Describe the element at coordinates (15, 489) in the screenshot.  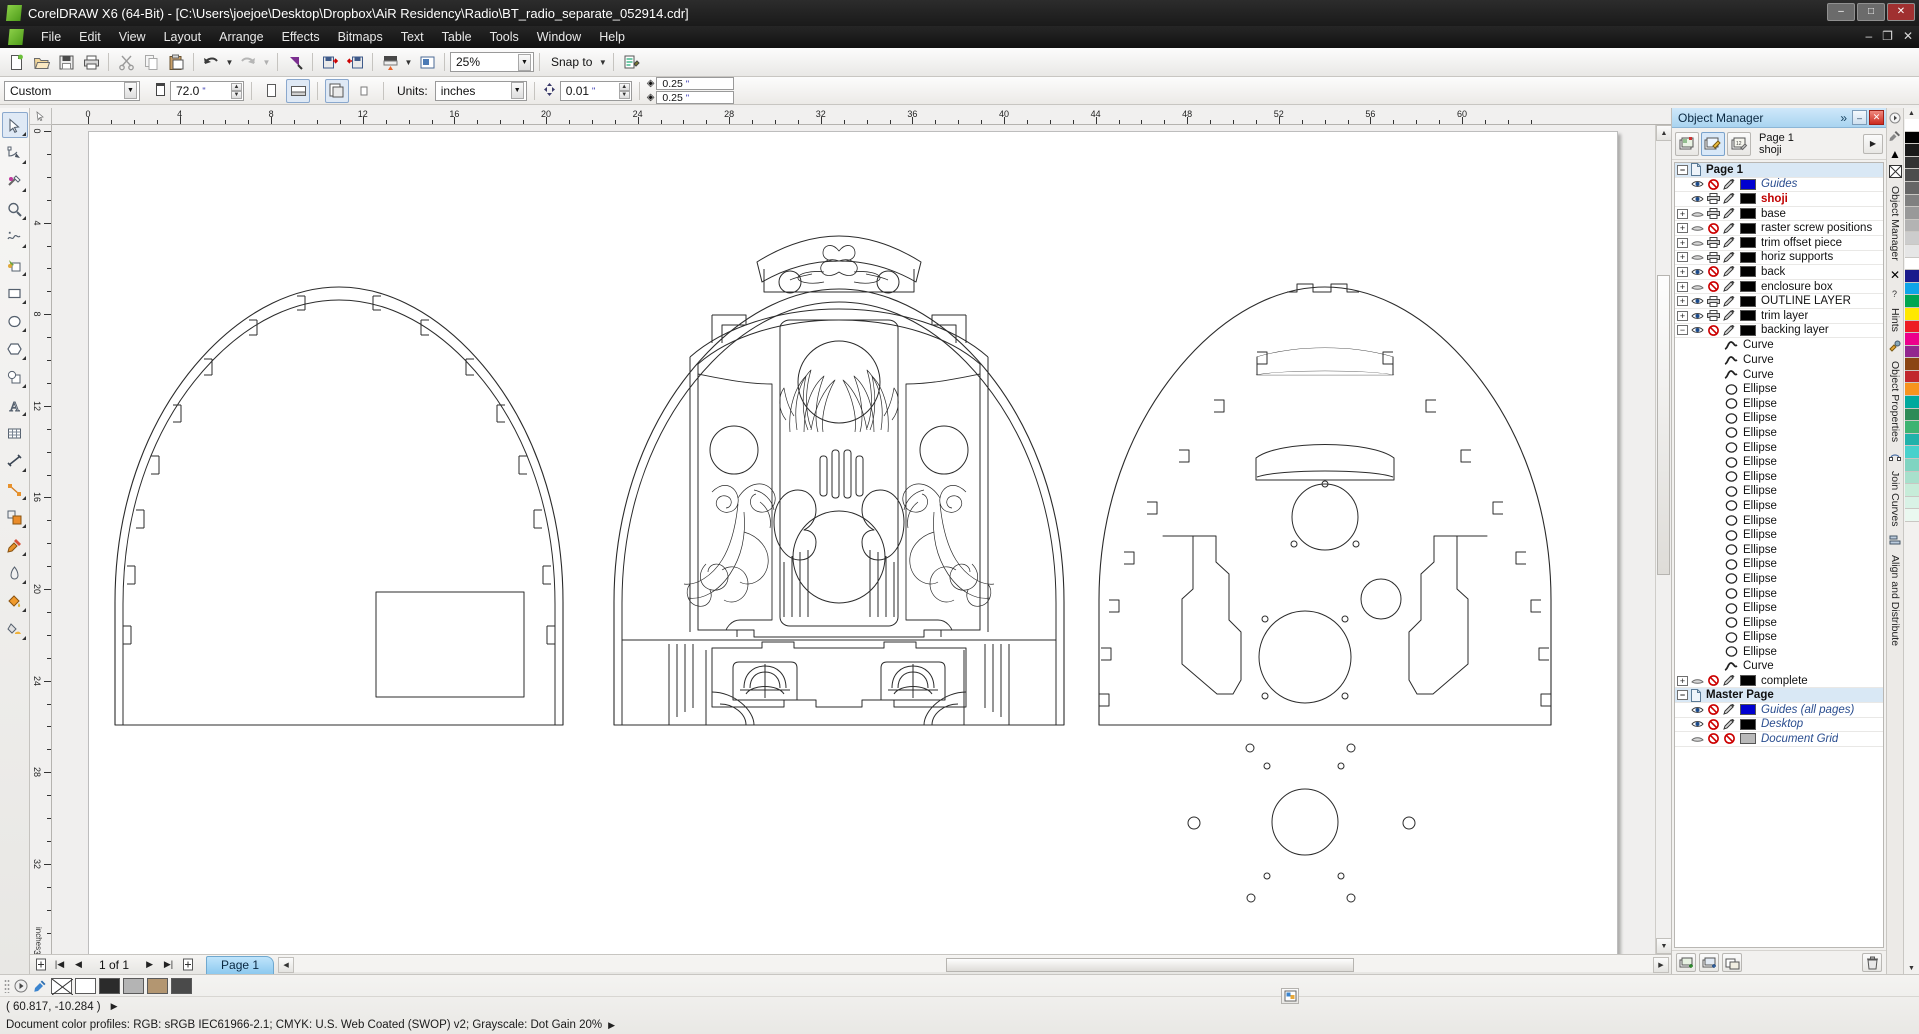
I see `connector-tool` at that location.